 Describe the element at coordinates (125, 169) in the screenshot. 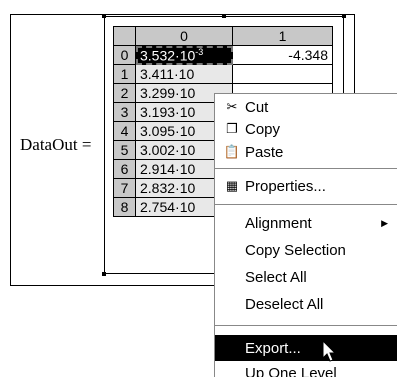

I see `row-header: 6` at that location.